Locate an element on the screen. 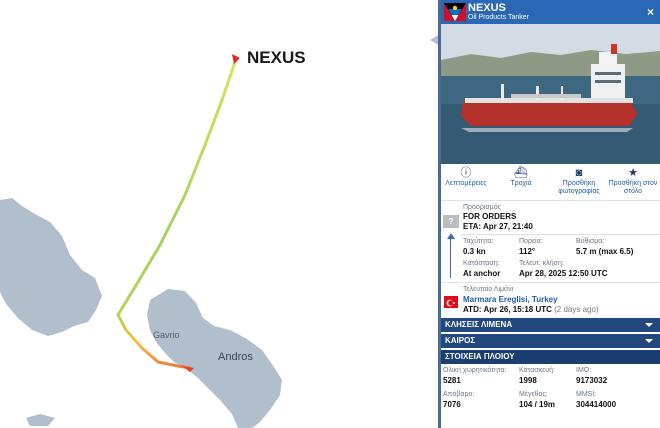 This screenshot has width=660, height=428. add-to-fleet-button: ★ Προσθήκη στον στόλο is located at coordinates (633, 181).